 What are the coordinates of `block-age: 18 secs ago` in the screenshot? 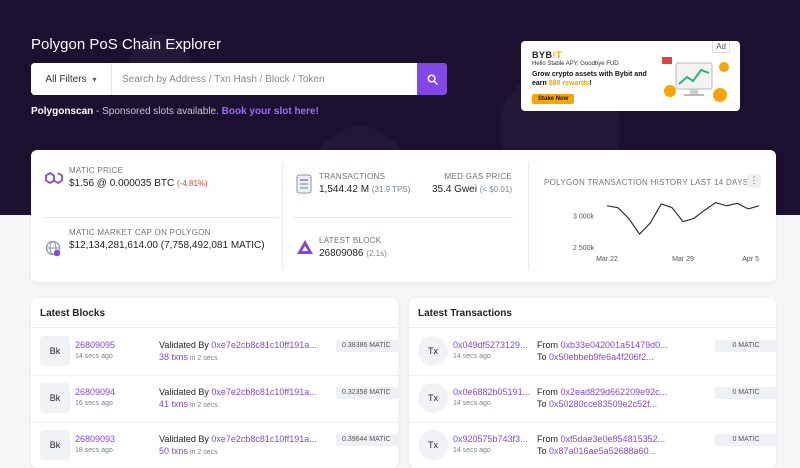 It's located at (94, 450).